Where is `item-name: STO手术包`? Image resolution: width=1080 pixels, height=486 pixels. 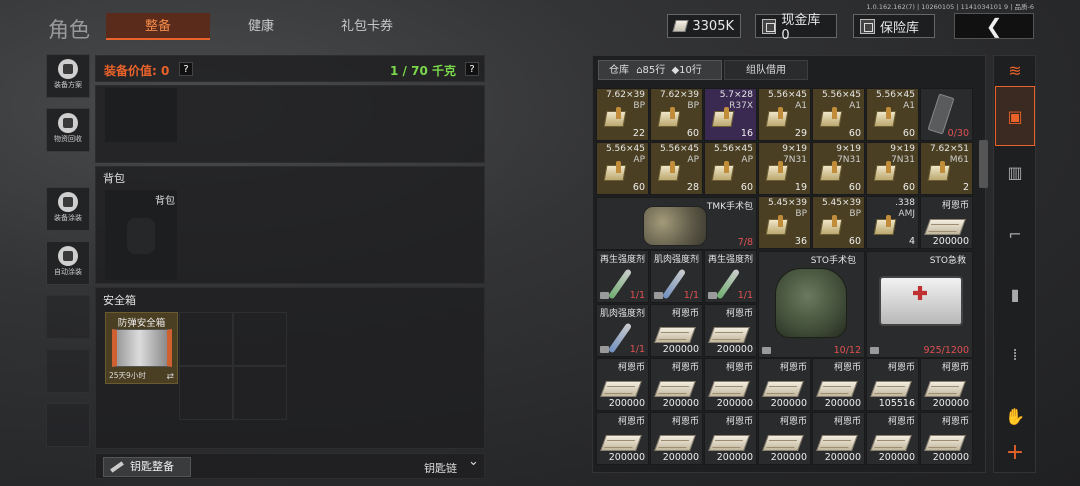 item-name: STO手术包 is located at coordinates (833, 261).